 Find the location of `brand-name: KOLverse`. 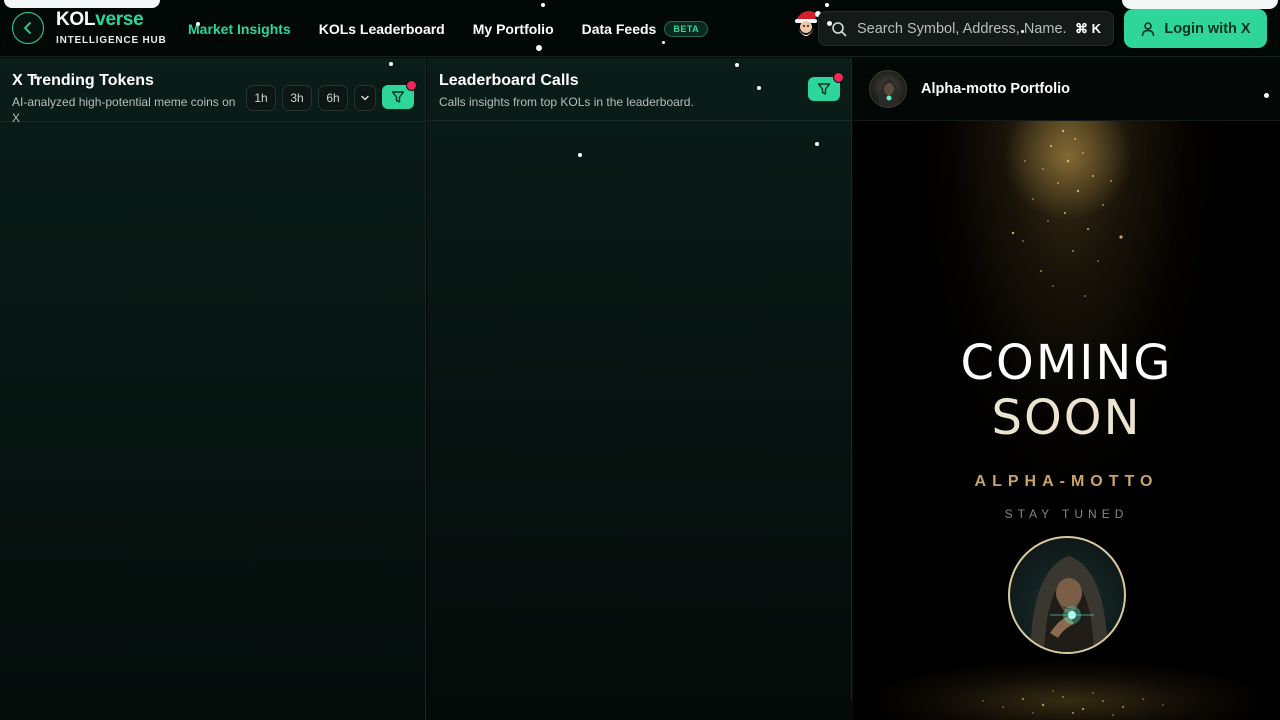

brand-name: KOLverse is located at coordinates (111, 20).